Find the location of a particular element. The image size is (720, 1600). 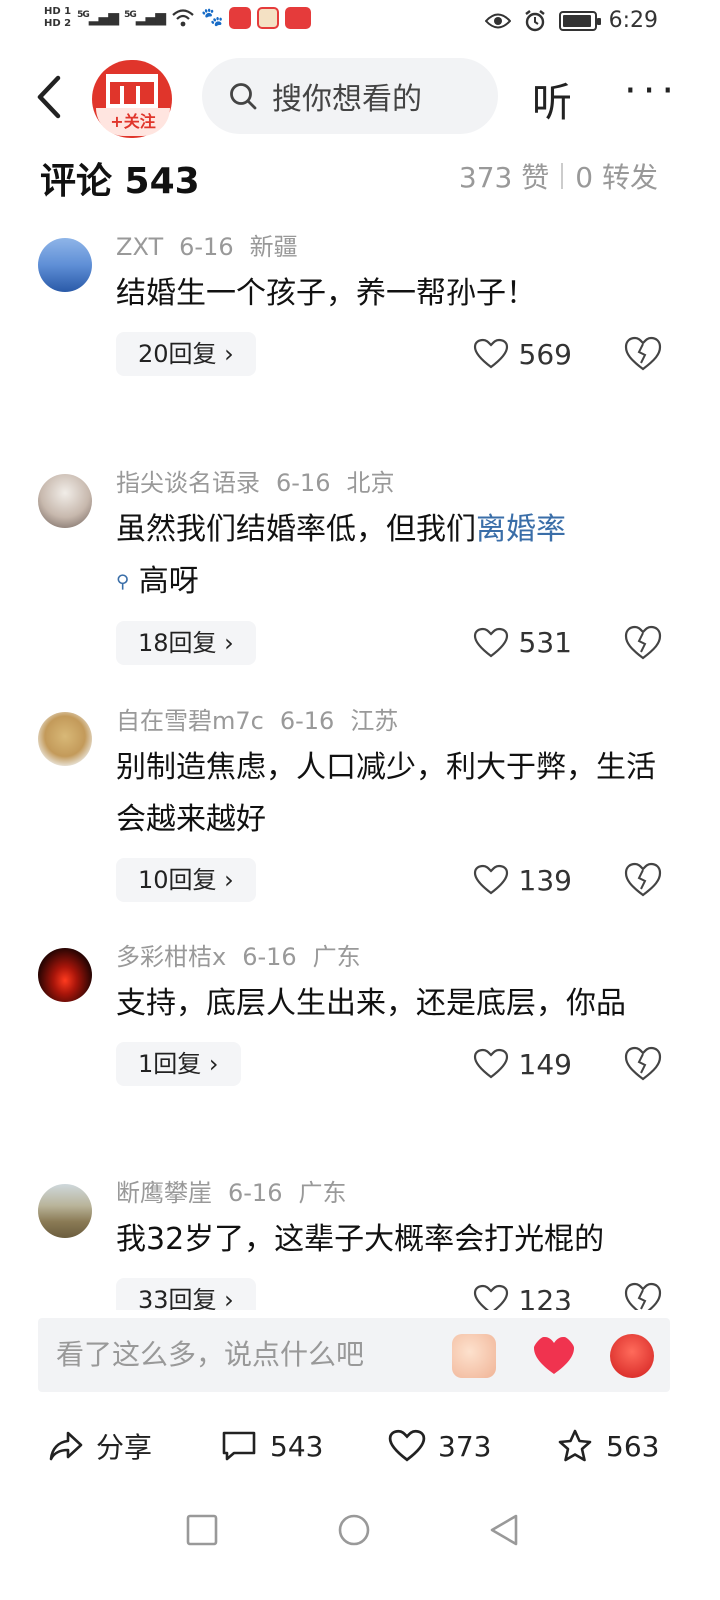

comment-text-part: 虽然我们结婚率低，但我们 is located at coordinates (296, 529).